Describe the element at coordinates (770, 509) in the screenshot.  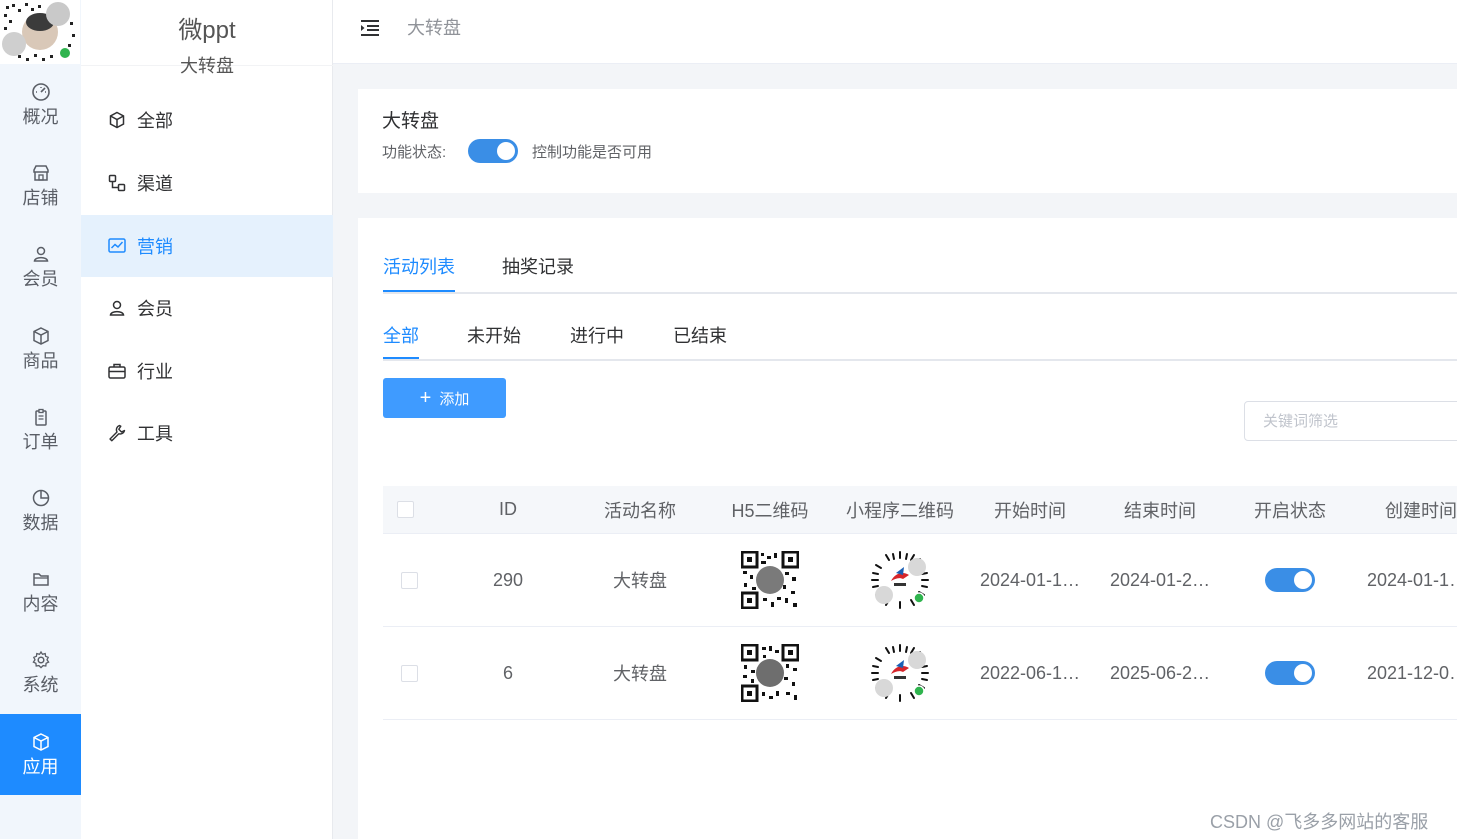
I see `column-header-h5-qr: H5二维码` at that location.